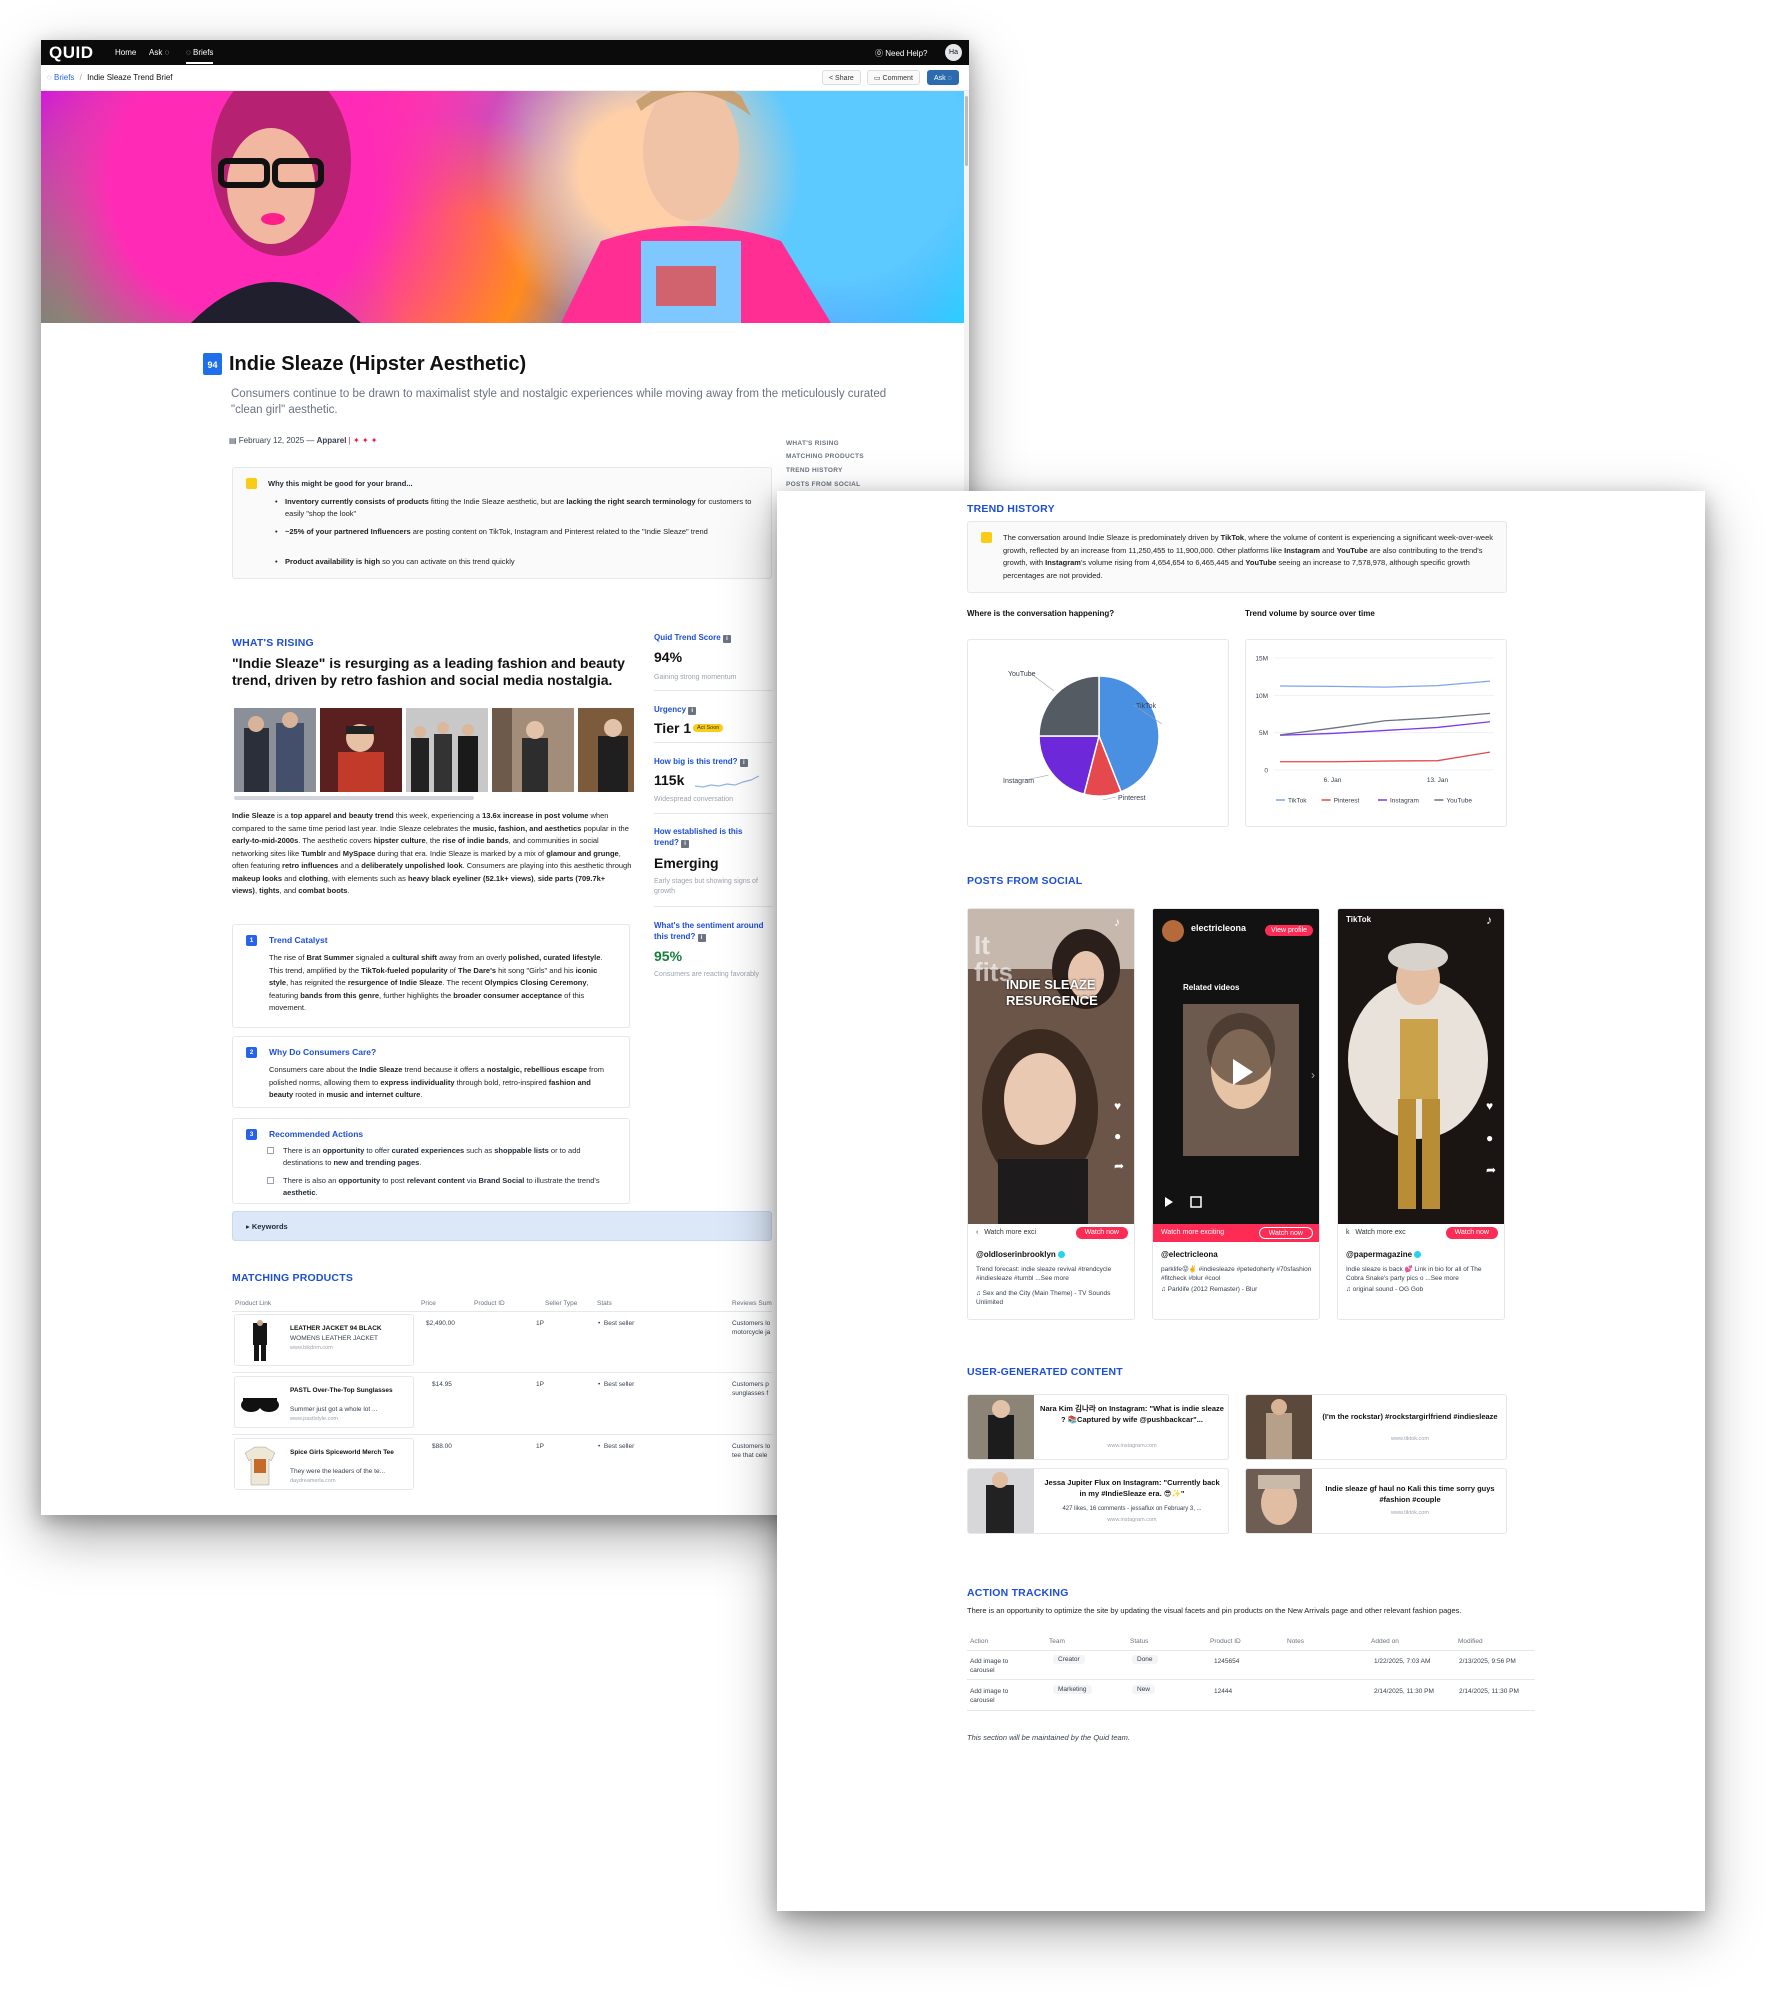  Describe the element at coordinates (71, 53) in the screenshot. I see `quid-logo: QUID` at that location.